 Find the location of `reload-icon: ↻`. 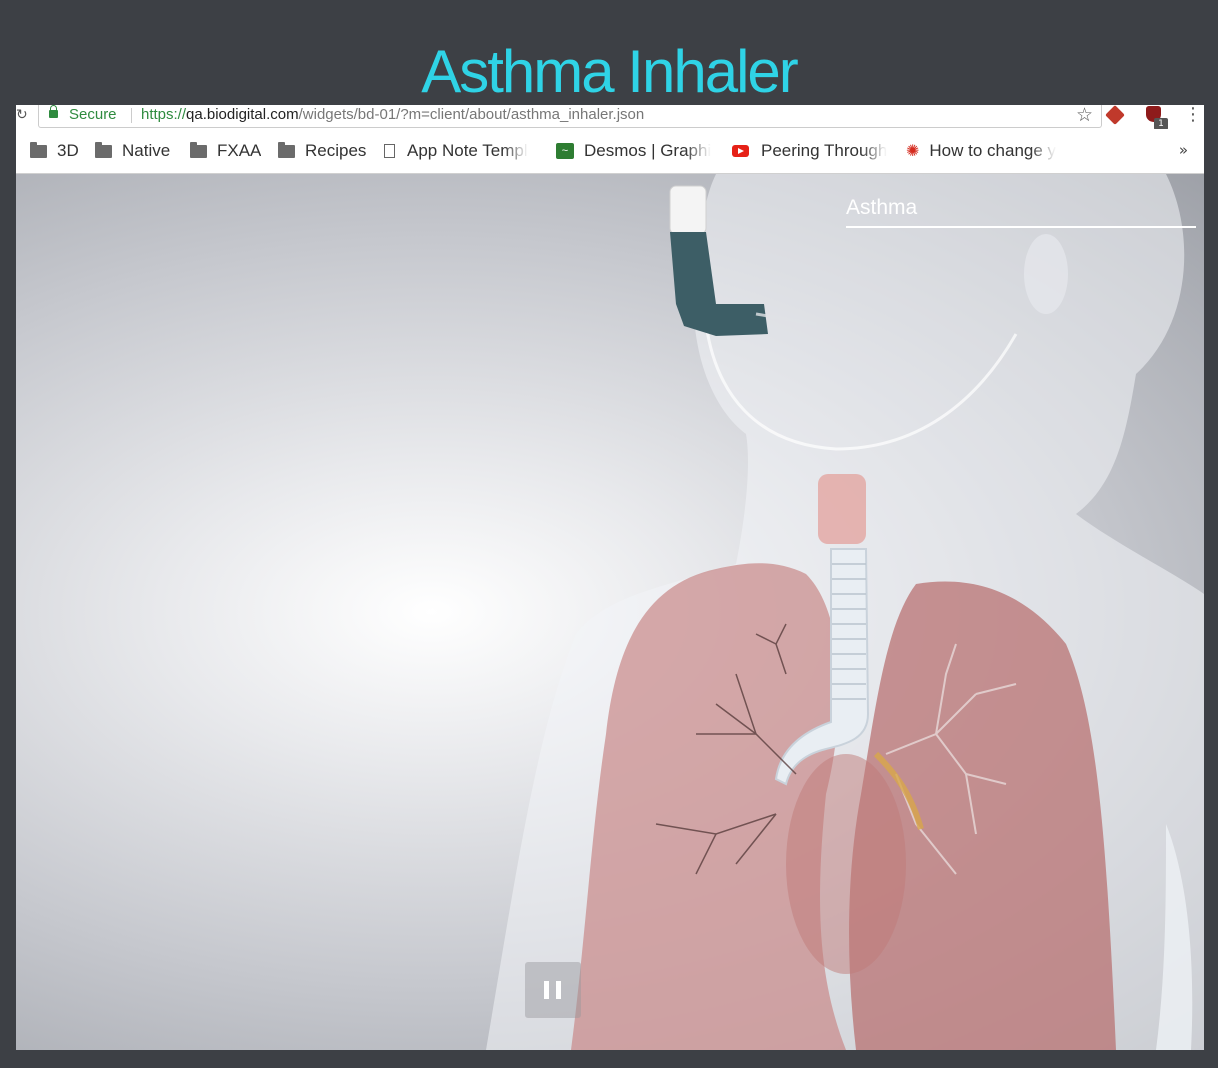

reload-icon: ↻ is located at coordinates (22, 115).